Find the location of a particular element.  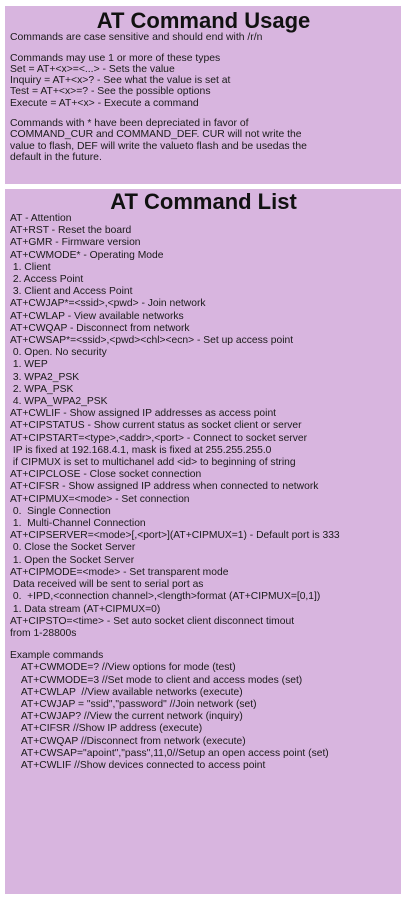

list-line: from 1-28800s is located at coordinates (43, 633).